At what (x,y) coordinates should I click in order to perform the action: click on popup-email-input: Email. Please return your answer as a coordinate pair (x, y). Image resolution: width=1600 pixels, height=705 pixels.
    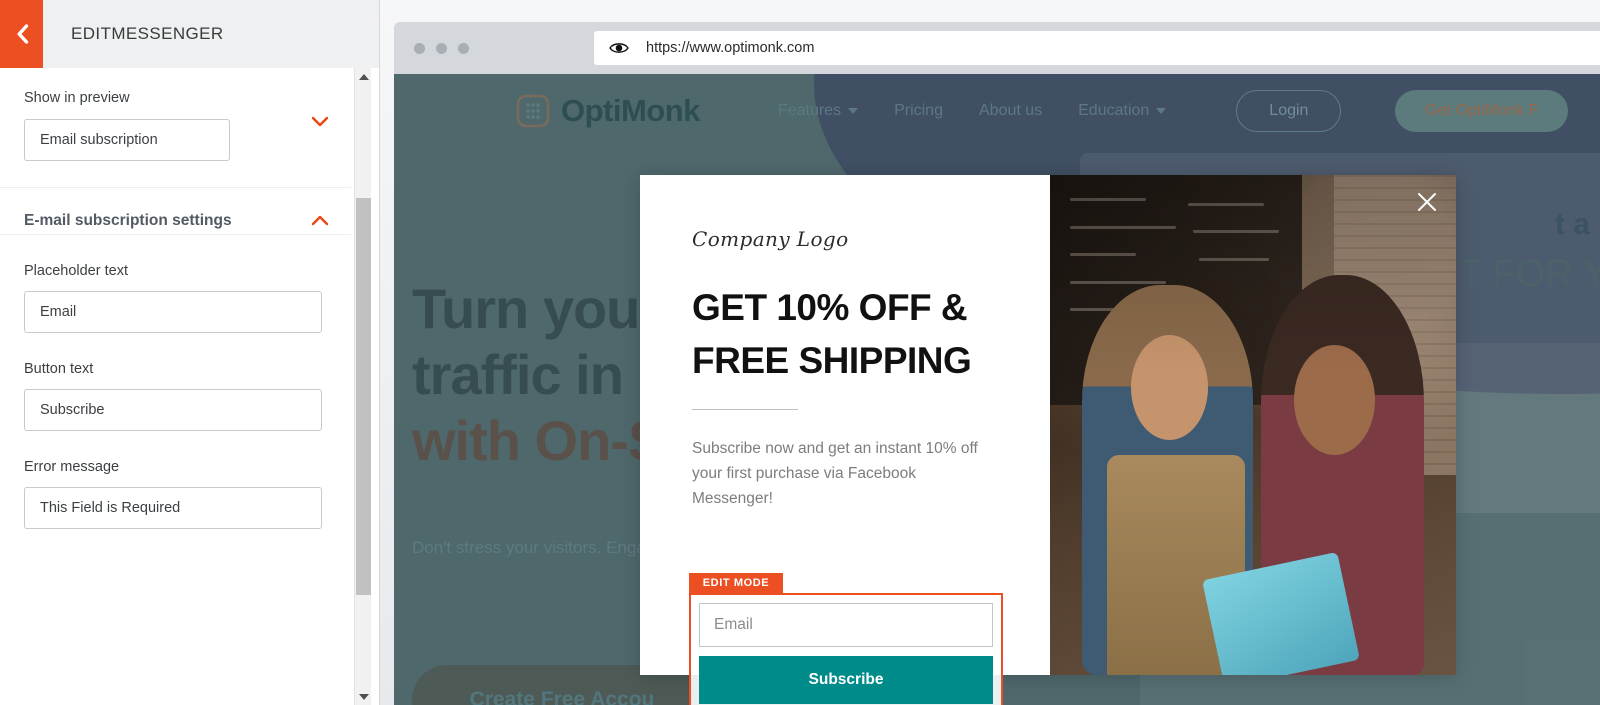
    Looking at the image, I should click on (846, 625).